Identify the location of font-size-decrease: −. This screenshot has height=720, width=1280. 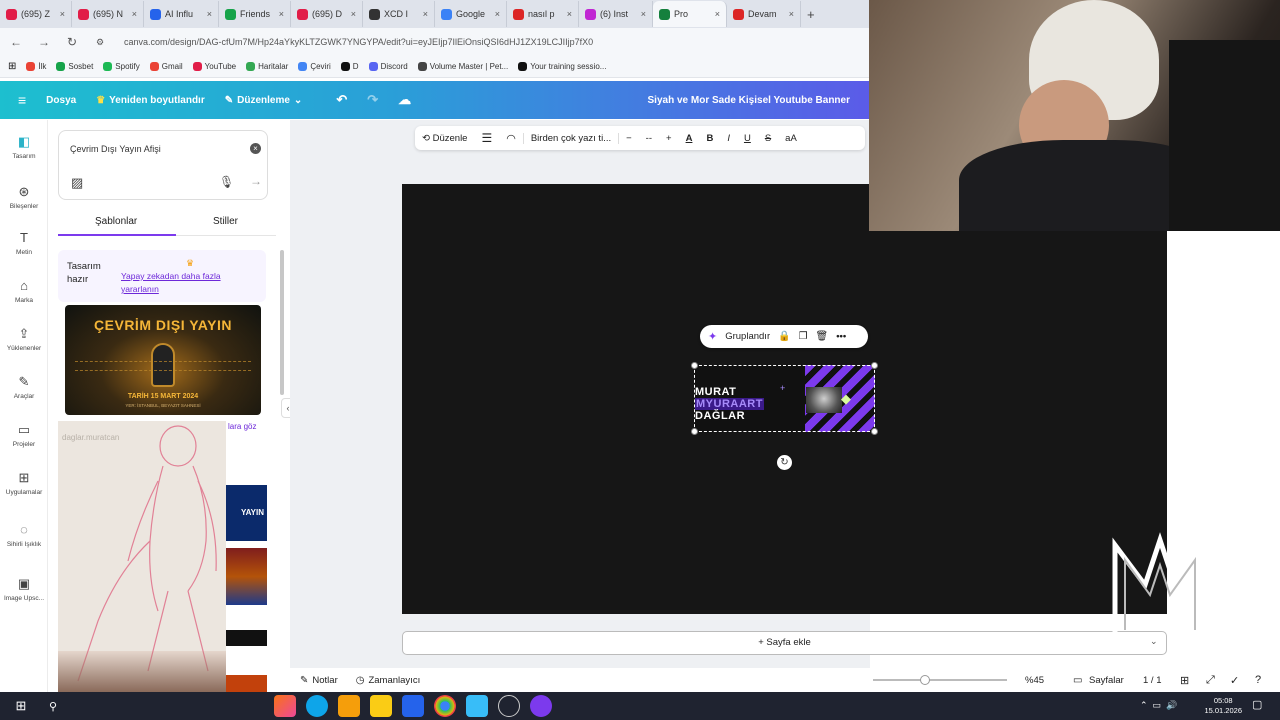
(629, 138).